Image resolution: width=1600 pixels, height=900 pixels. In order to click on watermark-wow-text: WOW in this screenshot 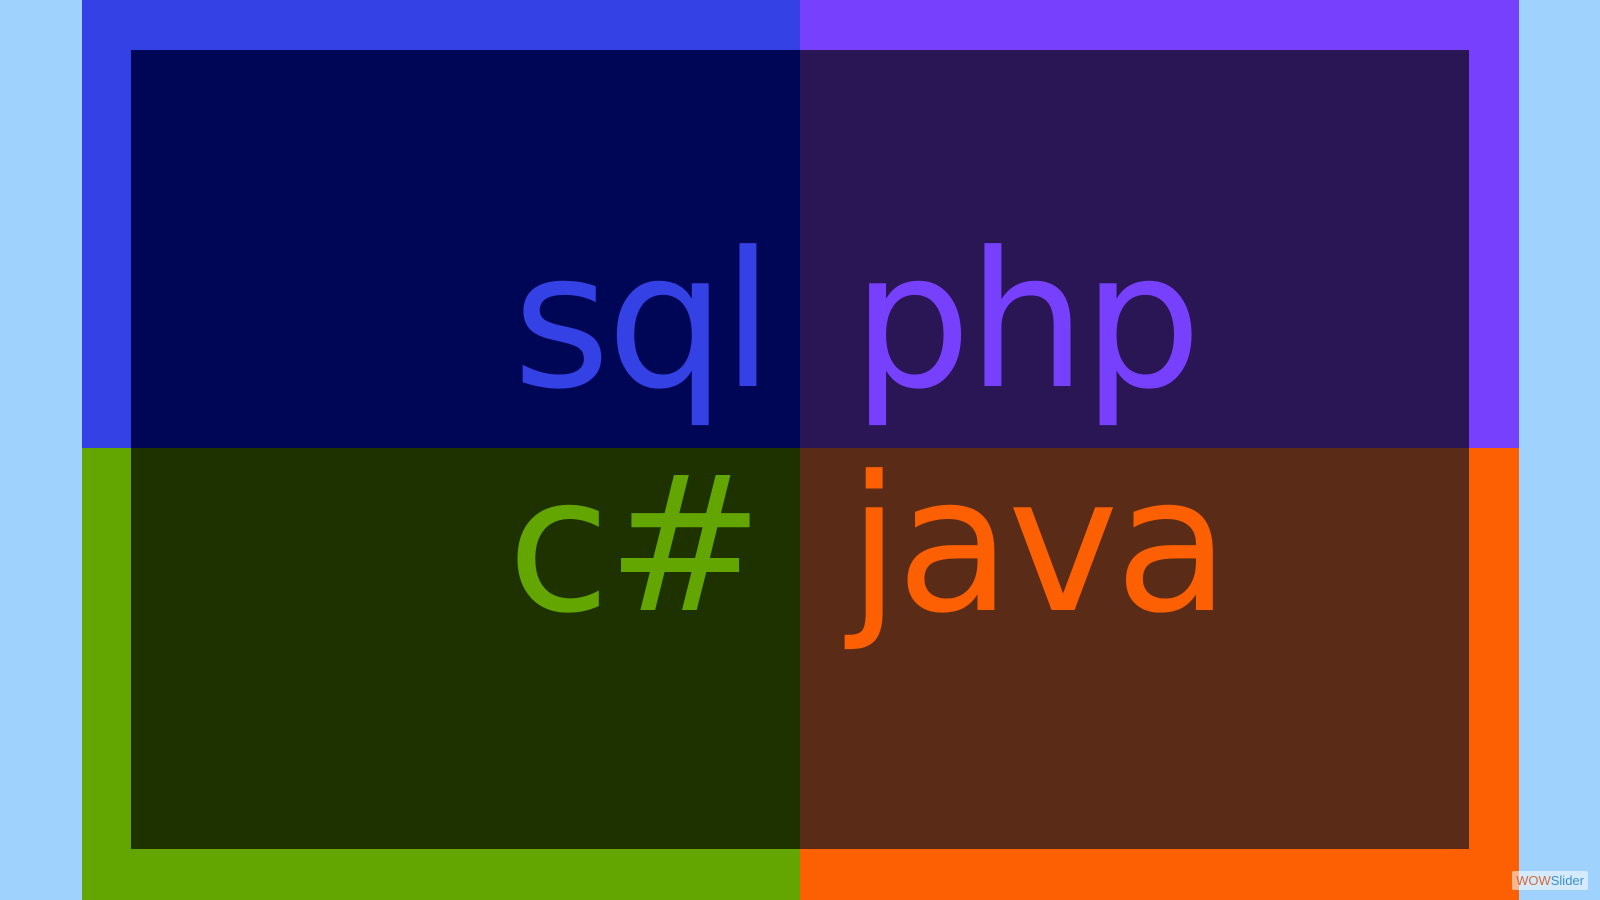, I will do `click(1533, 880)`.